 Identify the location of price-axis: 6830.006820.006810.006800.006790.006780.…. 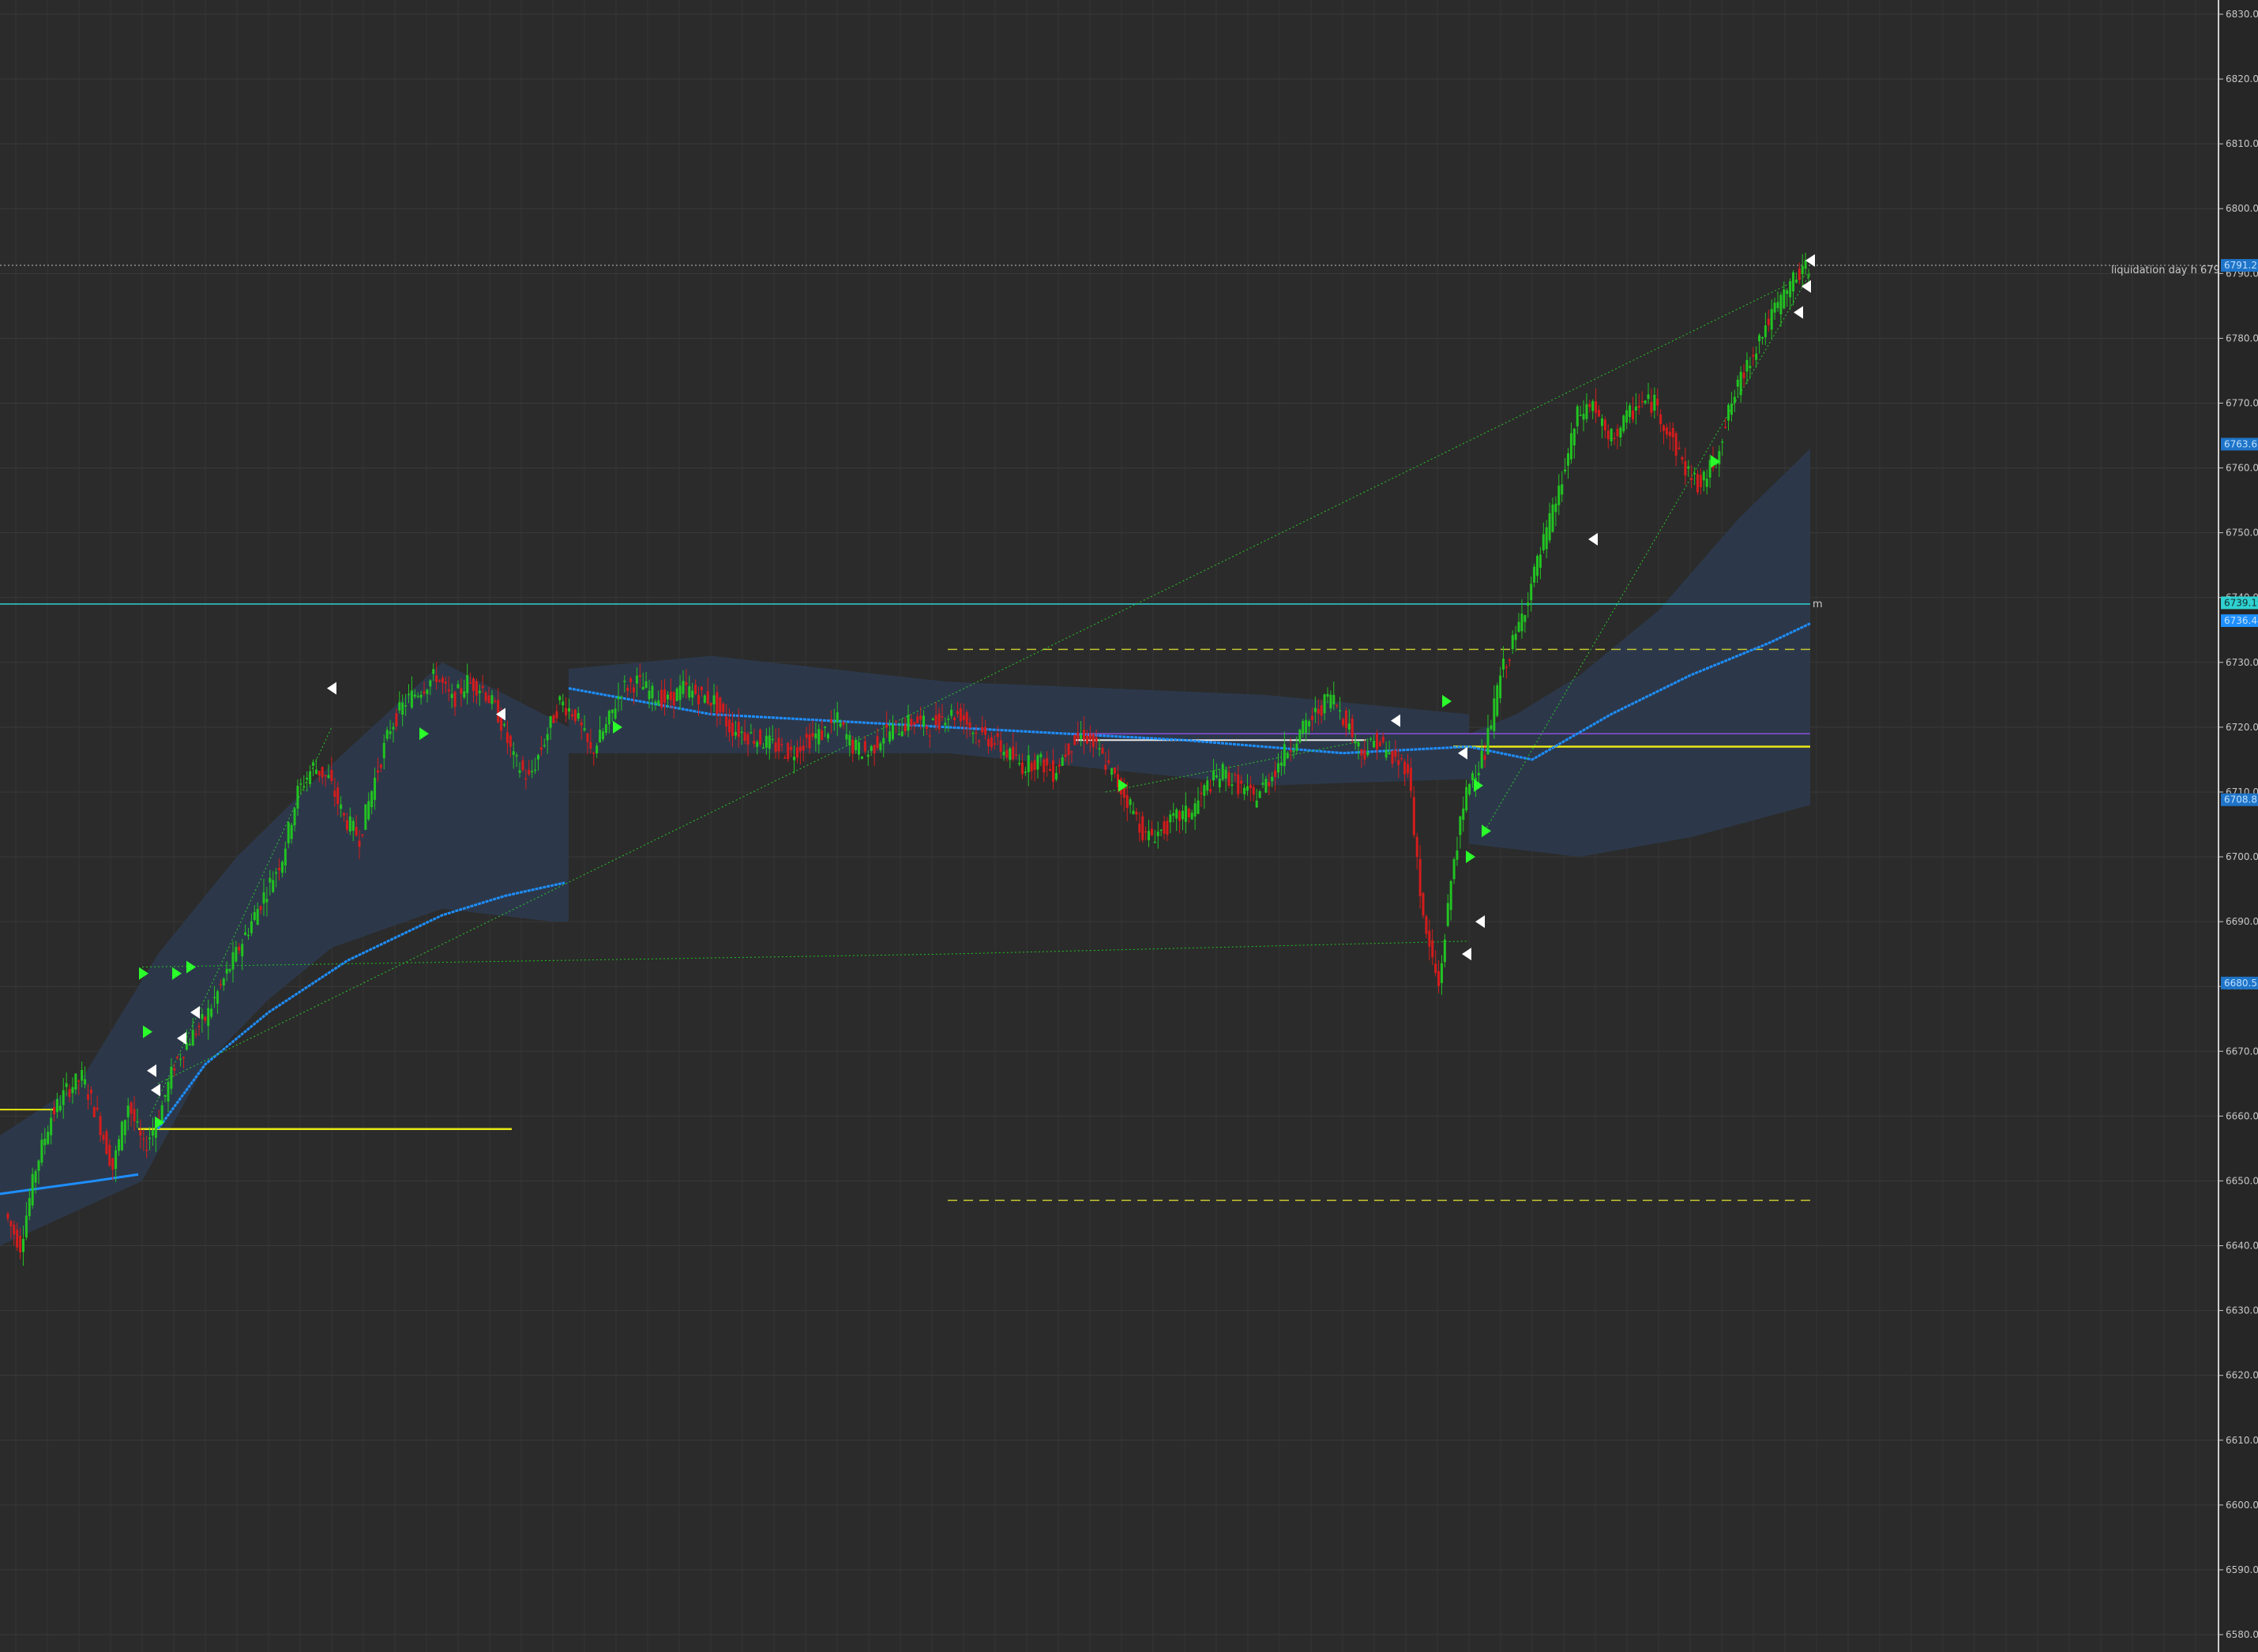
(2238, 826).